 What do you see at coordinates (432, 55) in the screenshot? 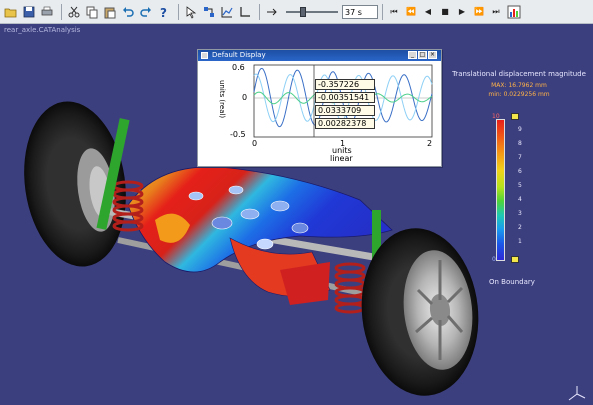
I see `close-button: ×` at bounding box center [432, 55].